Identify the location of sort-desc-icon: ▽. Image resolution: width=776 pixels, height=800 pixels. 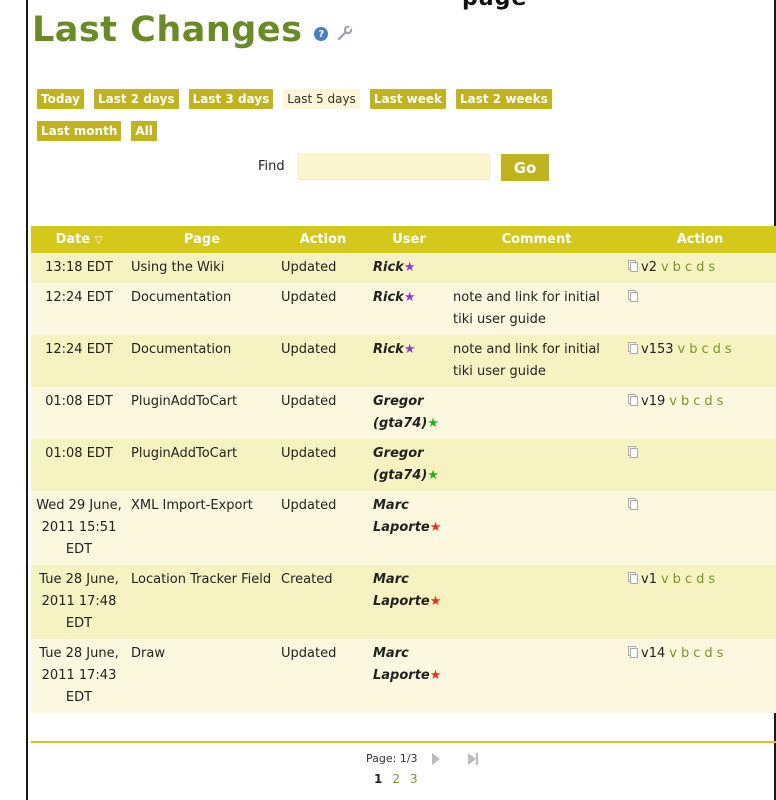
(99, 240).